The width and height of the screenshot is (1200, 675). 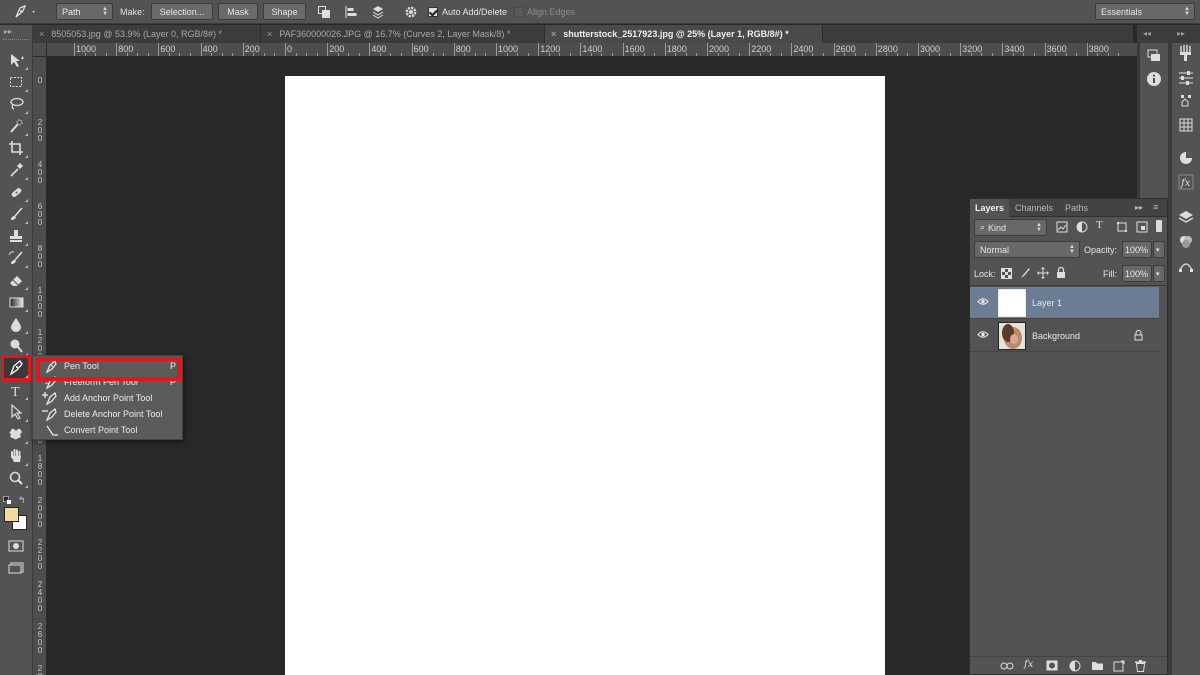 What do you see at coordinates (1186, 101) in the screenshot?
I see `clone-source-icon` at bounding box center [1186, 101].